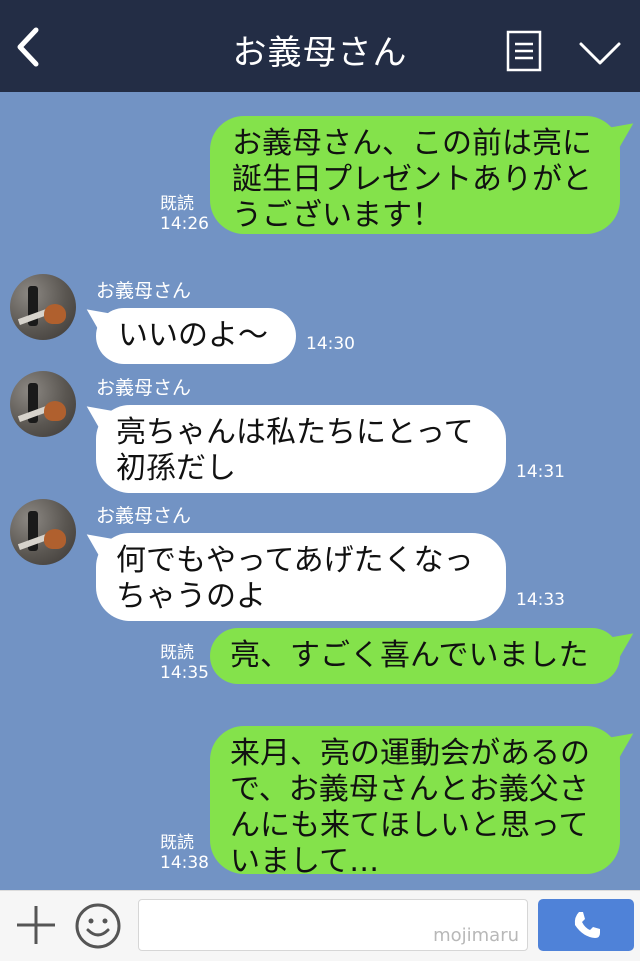 The image size is (640, 961). I want to click on expand-button, so click(600, 53).